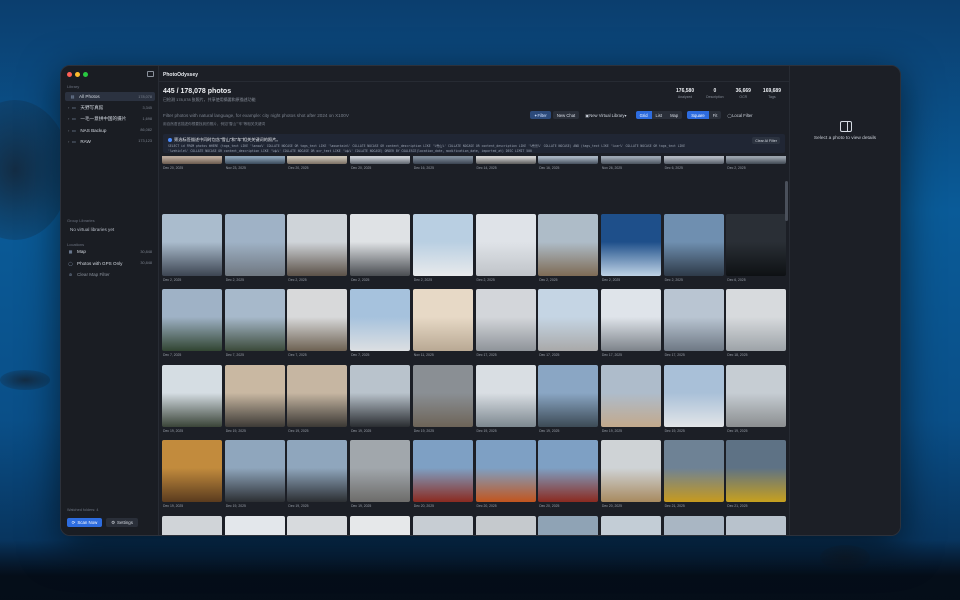 The height and width of the screenshot is (600, 960). Describe the element at coordinates (110, 251) in the screenshot. I see `sidebar-item-location-0: ▦ Map 30,848` at that location.